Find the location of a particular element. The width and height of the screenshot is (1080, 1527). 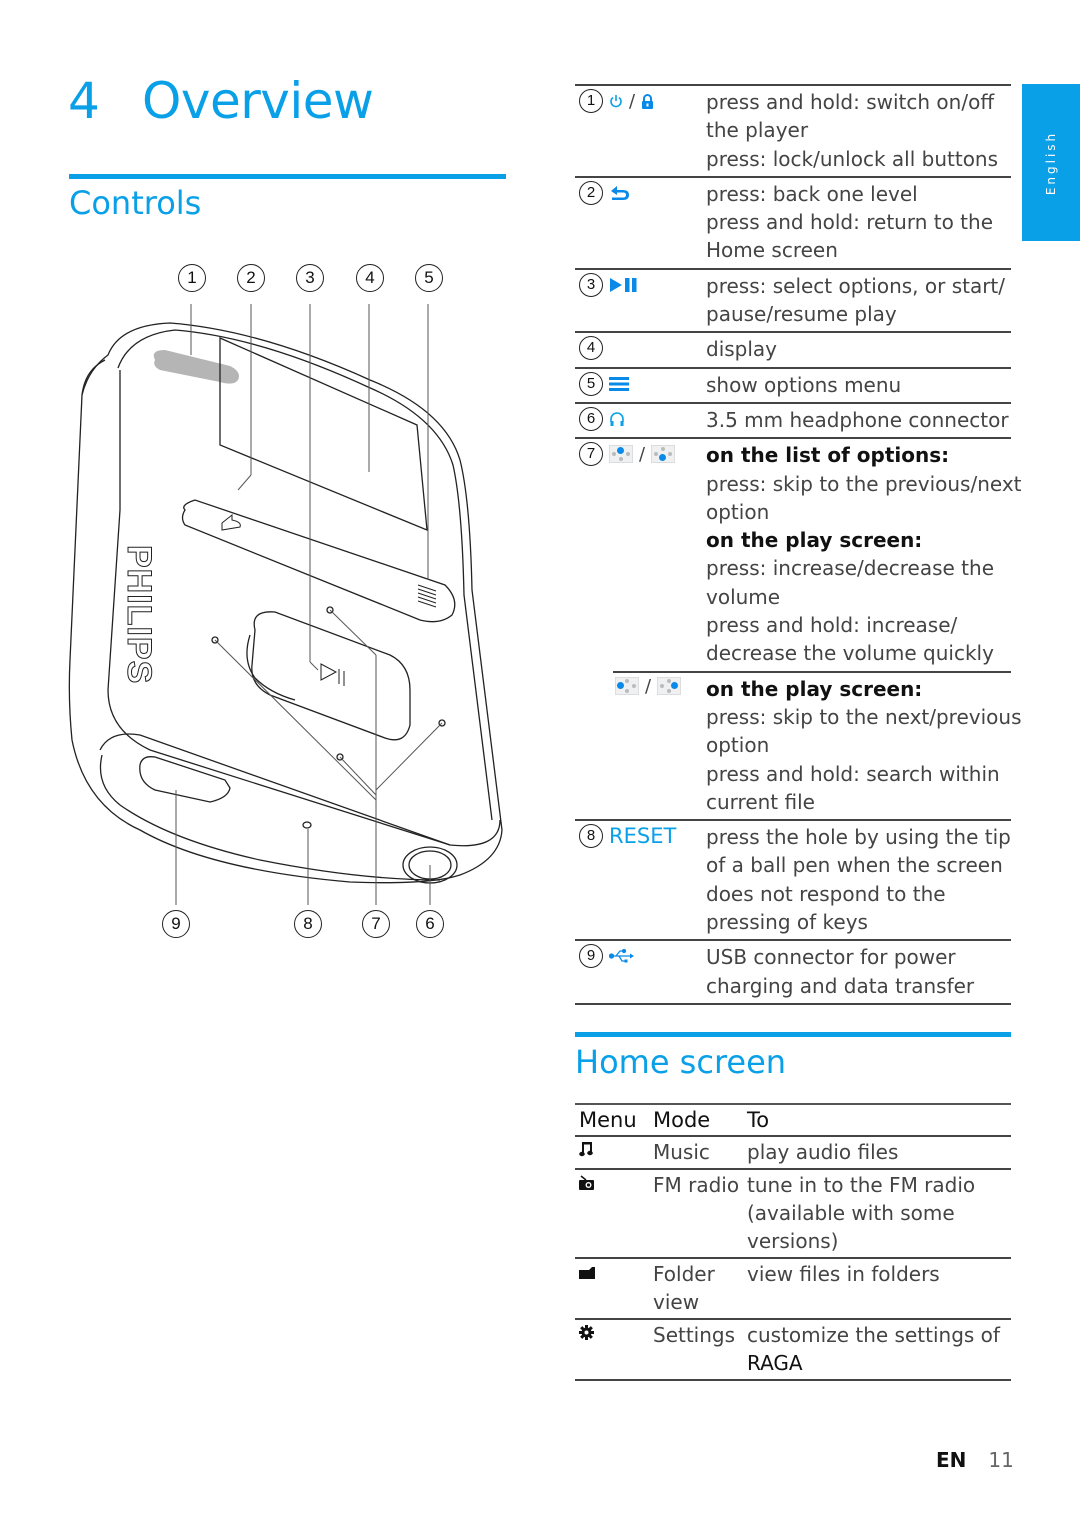

description-line: press: increase/decrease the is located at coordinates (850, 568).